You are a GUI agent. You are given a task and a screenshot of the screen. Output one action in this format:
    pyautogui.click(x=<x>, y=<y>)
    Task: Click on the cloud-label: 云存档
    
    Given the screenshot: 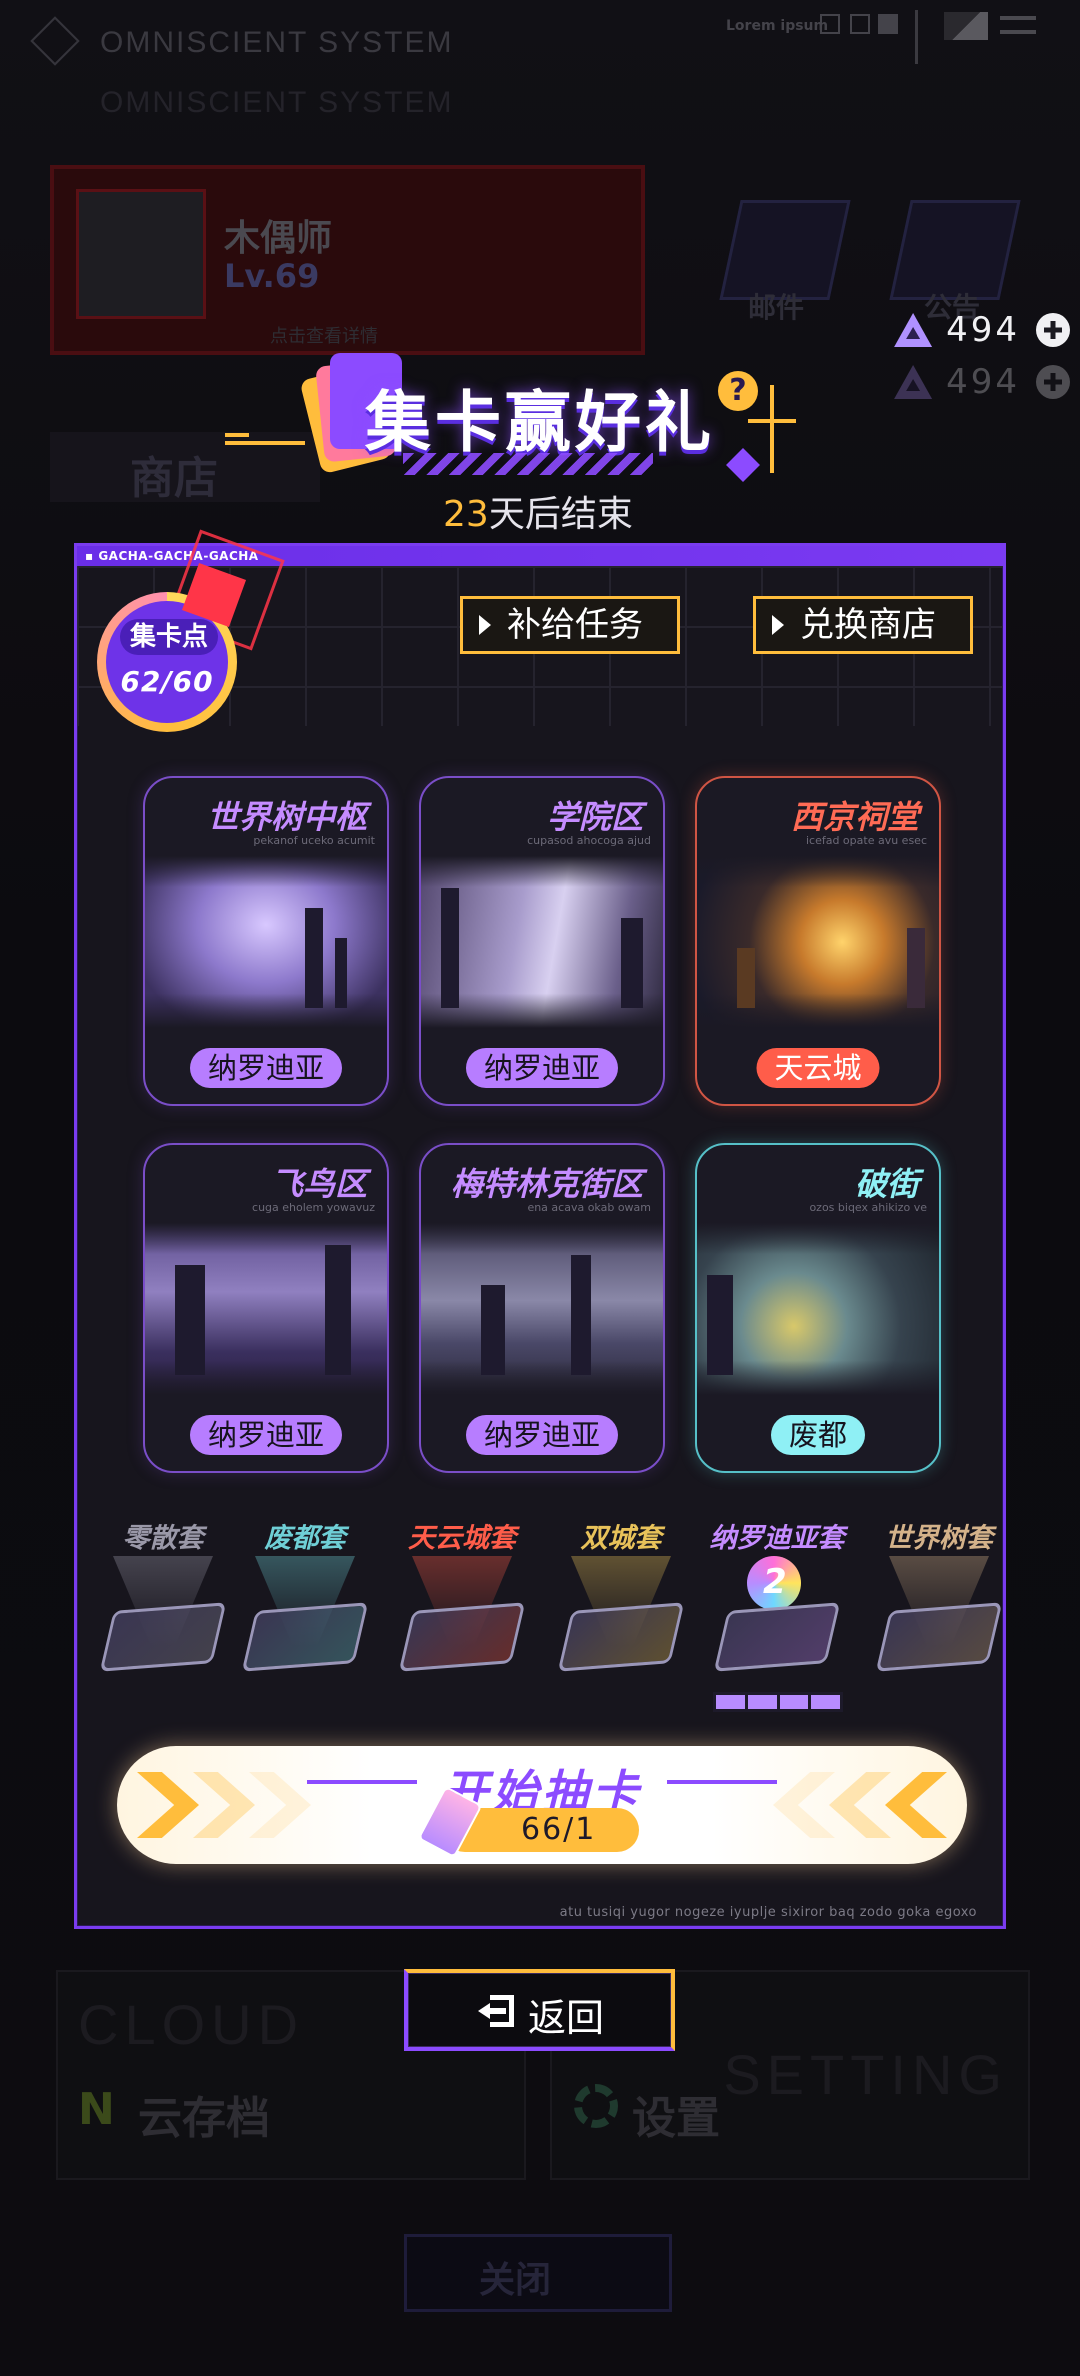 What is the action you would take?
    pyautogui.click(x=204, y=2118)
    